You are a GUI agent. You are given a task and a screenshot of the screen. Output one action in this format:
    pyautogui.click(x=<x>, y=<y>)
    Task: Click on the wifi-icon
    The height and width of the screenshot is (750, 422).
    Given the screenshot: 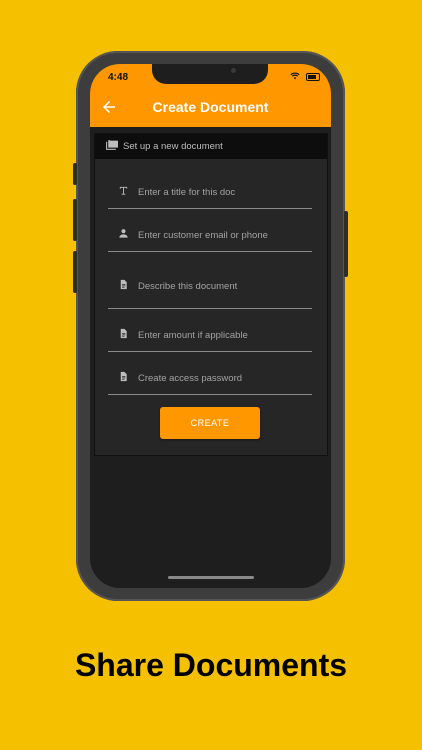 What is the action you would take?
    pyautogui.click(x=295, y=76)
    